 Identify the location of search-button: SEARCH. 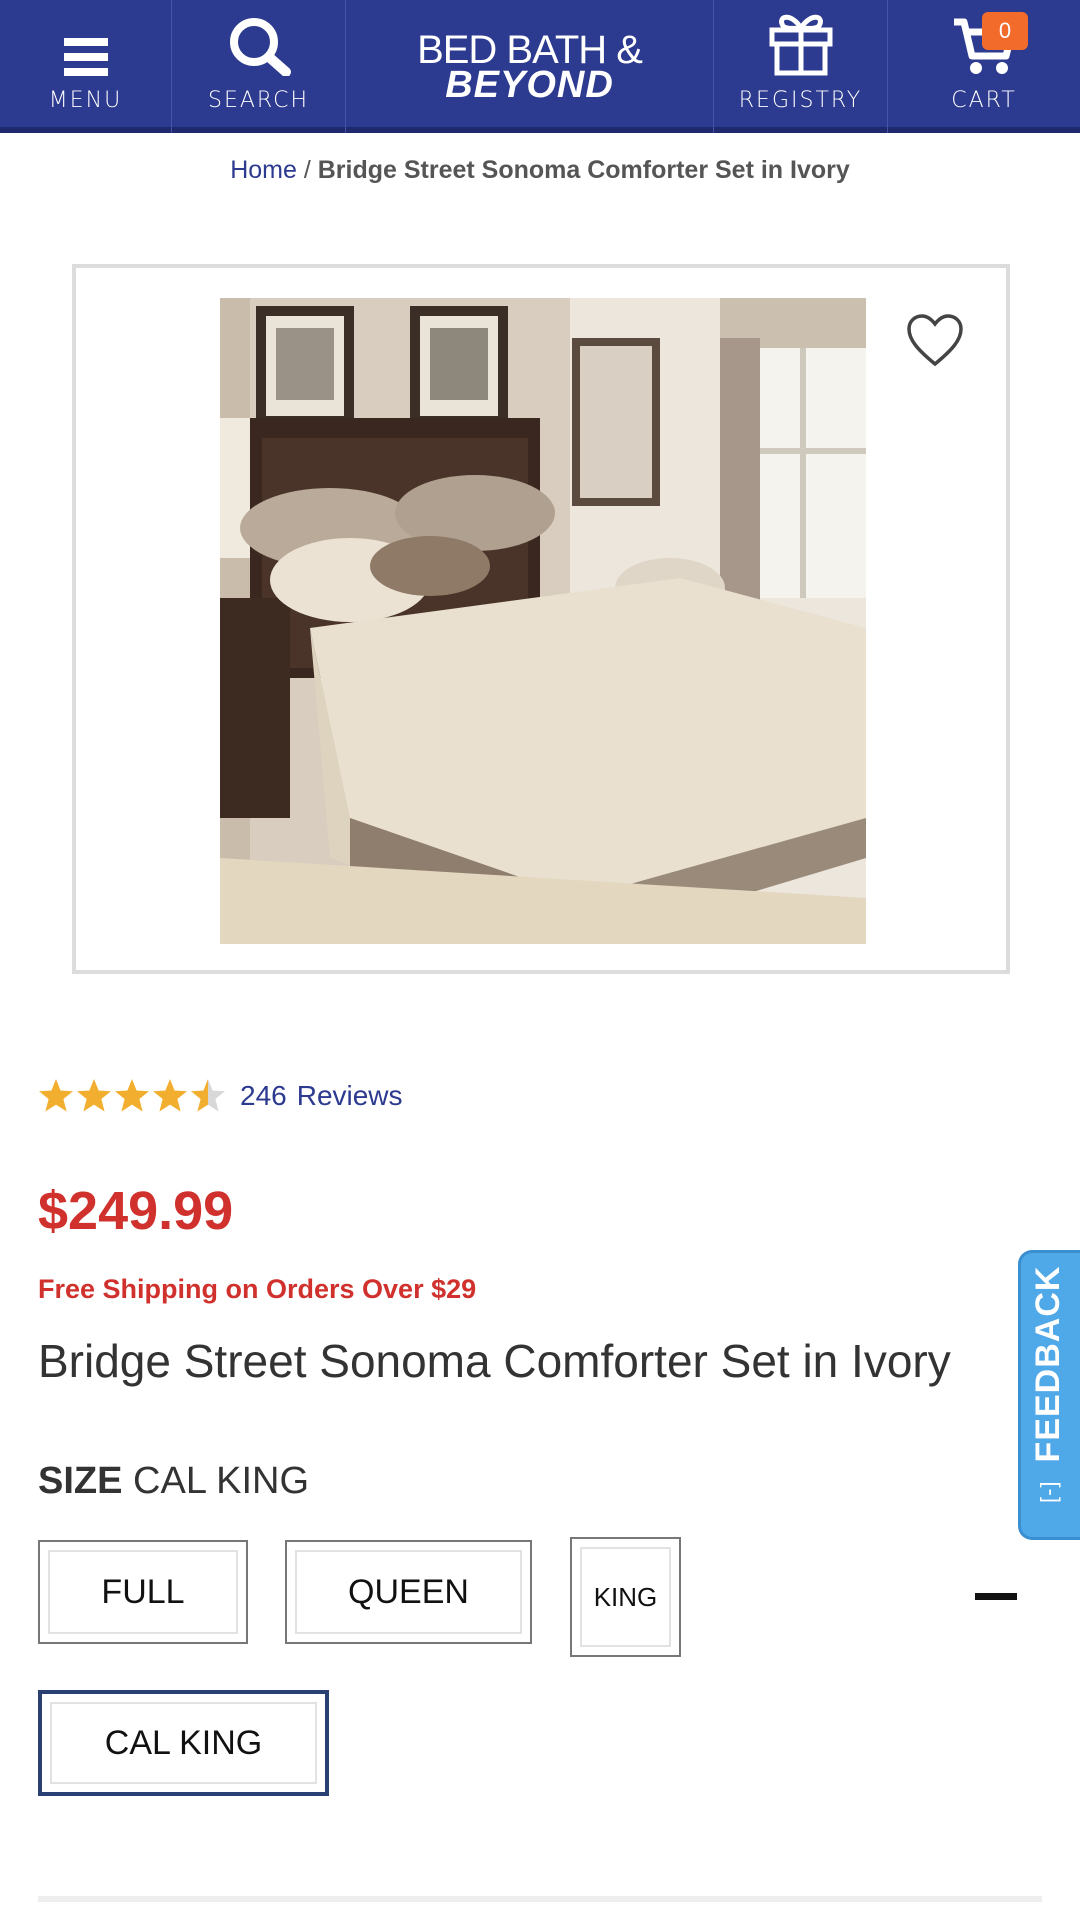
(259, 66).